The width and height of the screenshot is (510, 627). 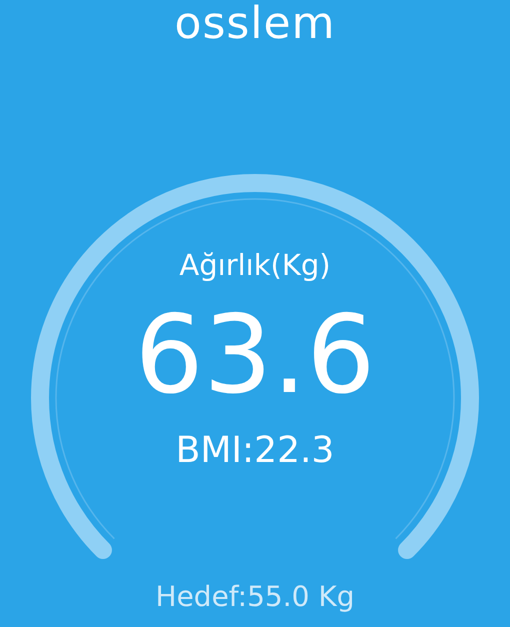 What do you see at coordinates (255, 356) in the screenshot?
I see `weight-value: 63.6` at bounding box center [255, 356].